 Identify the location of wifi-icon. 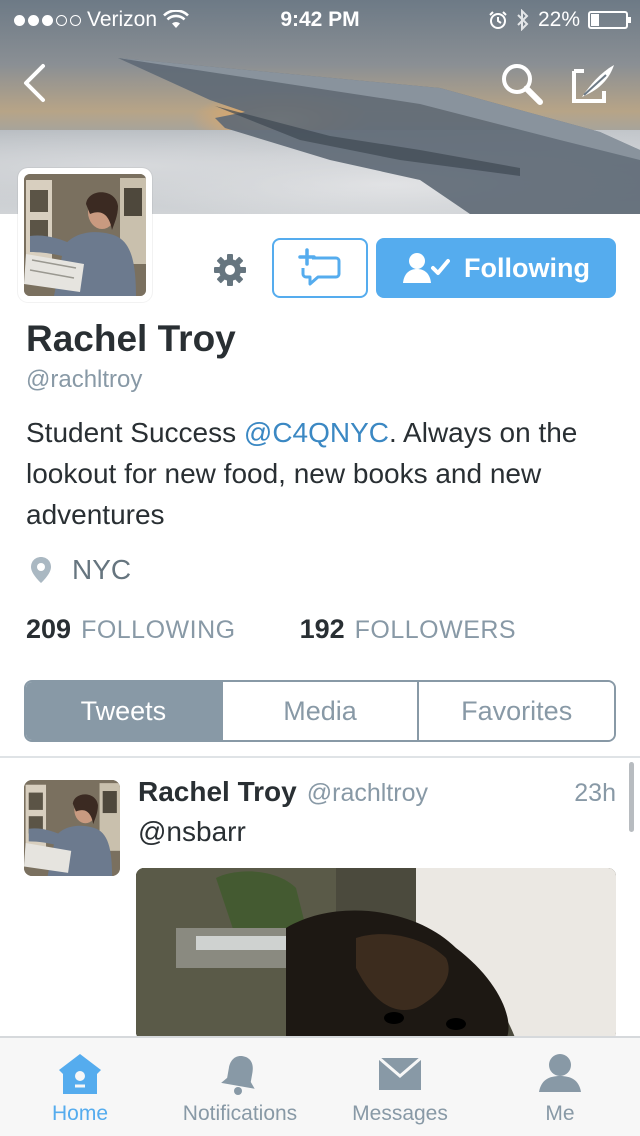
(176, 19).